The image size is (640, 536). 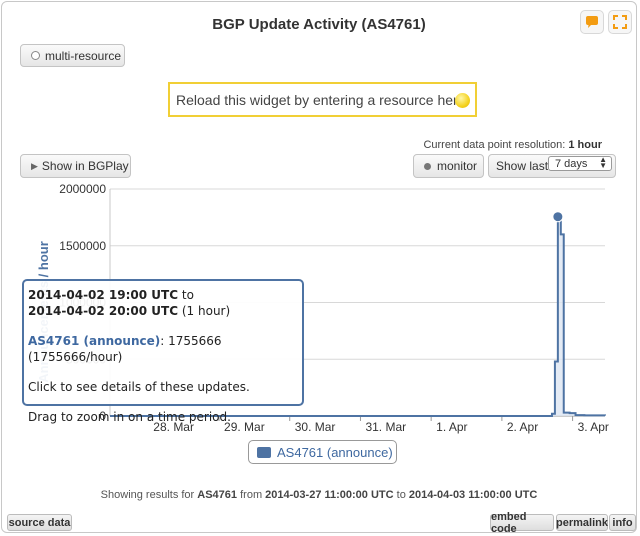 What do you see at coordinates (103, 295) in the screenshot?
I see `tooltip-from: 2014-04-02 19:00 UTC` at bounding box center [103, 295].